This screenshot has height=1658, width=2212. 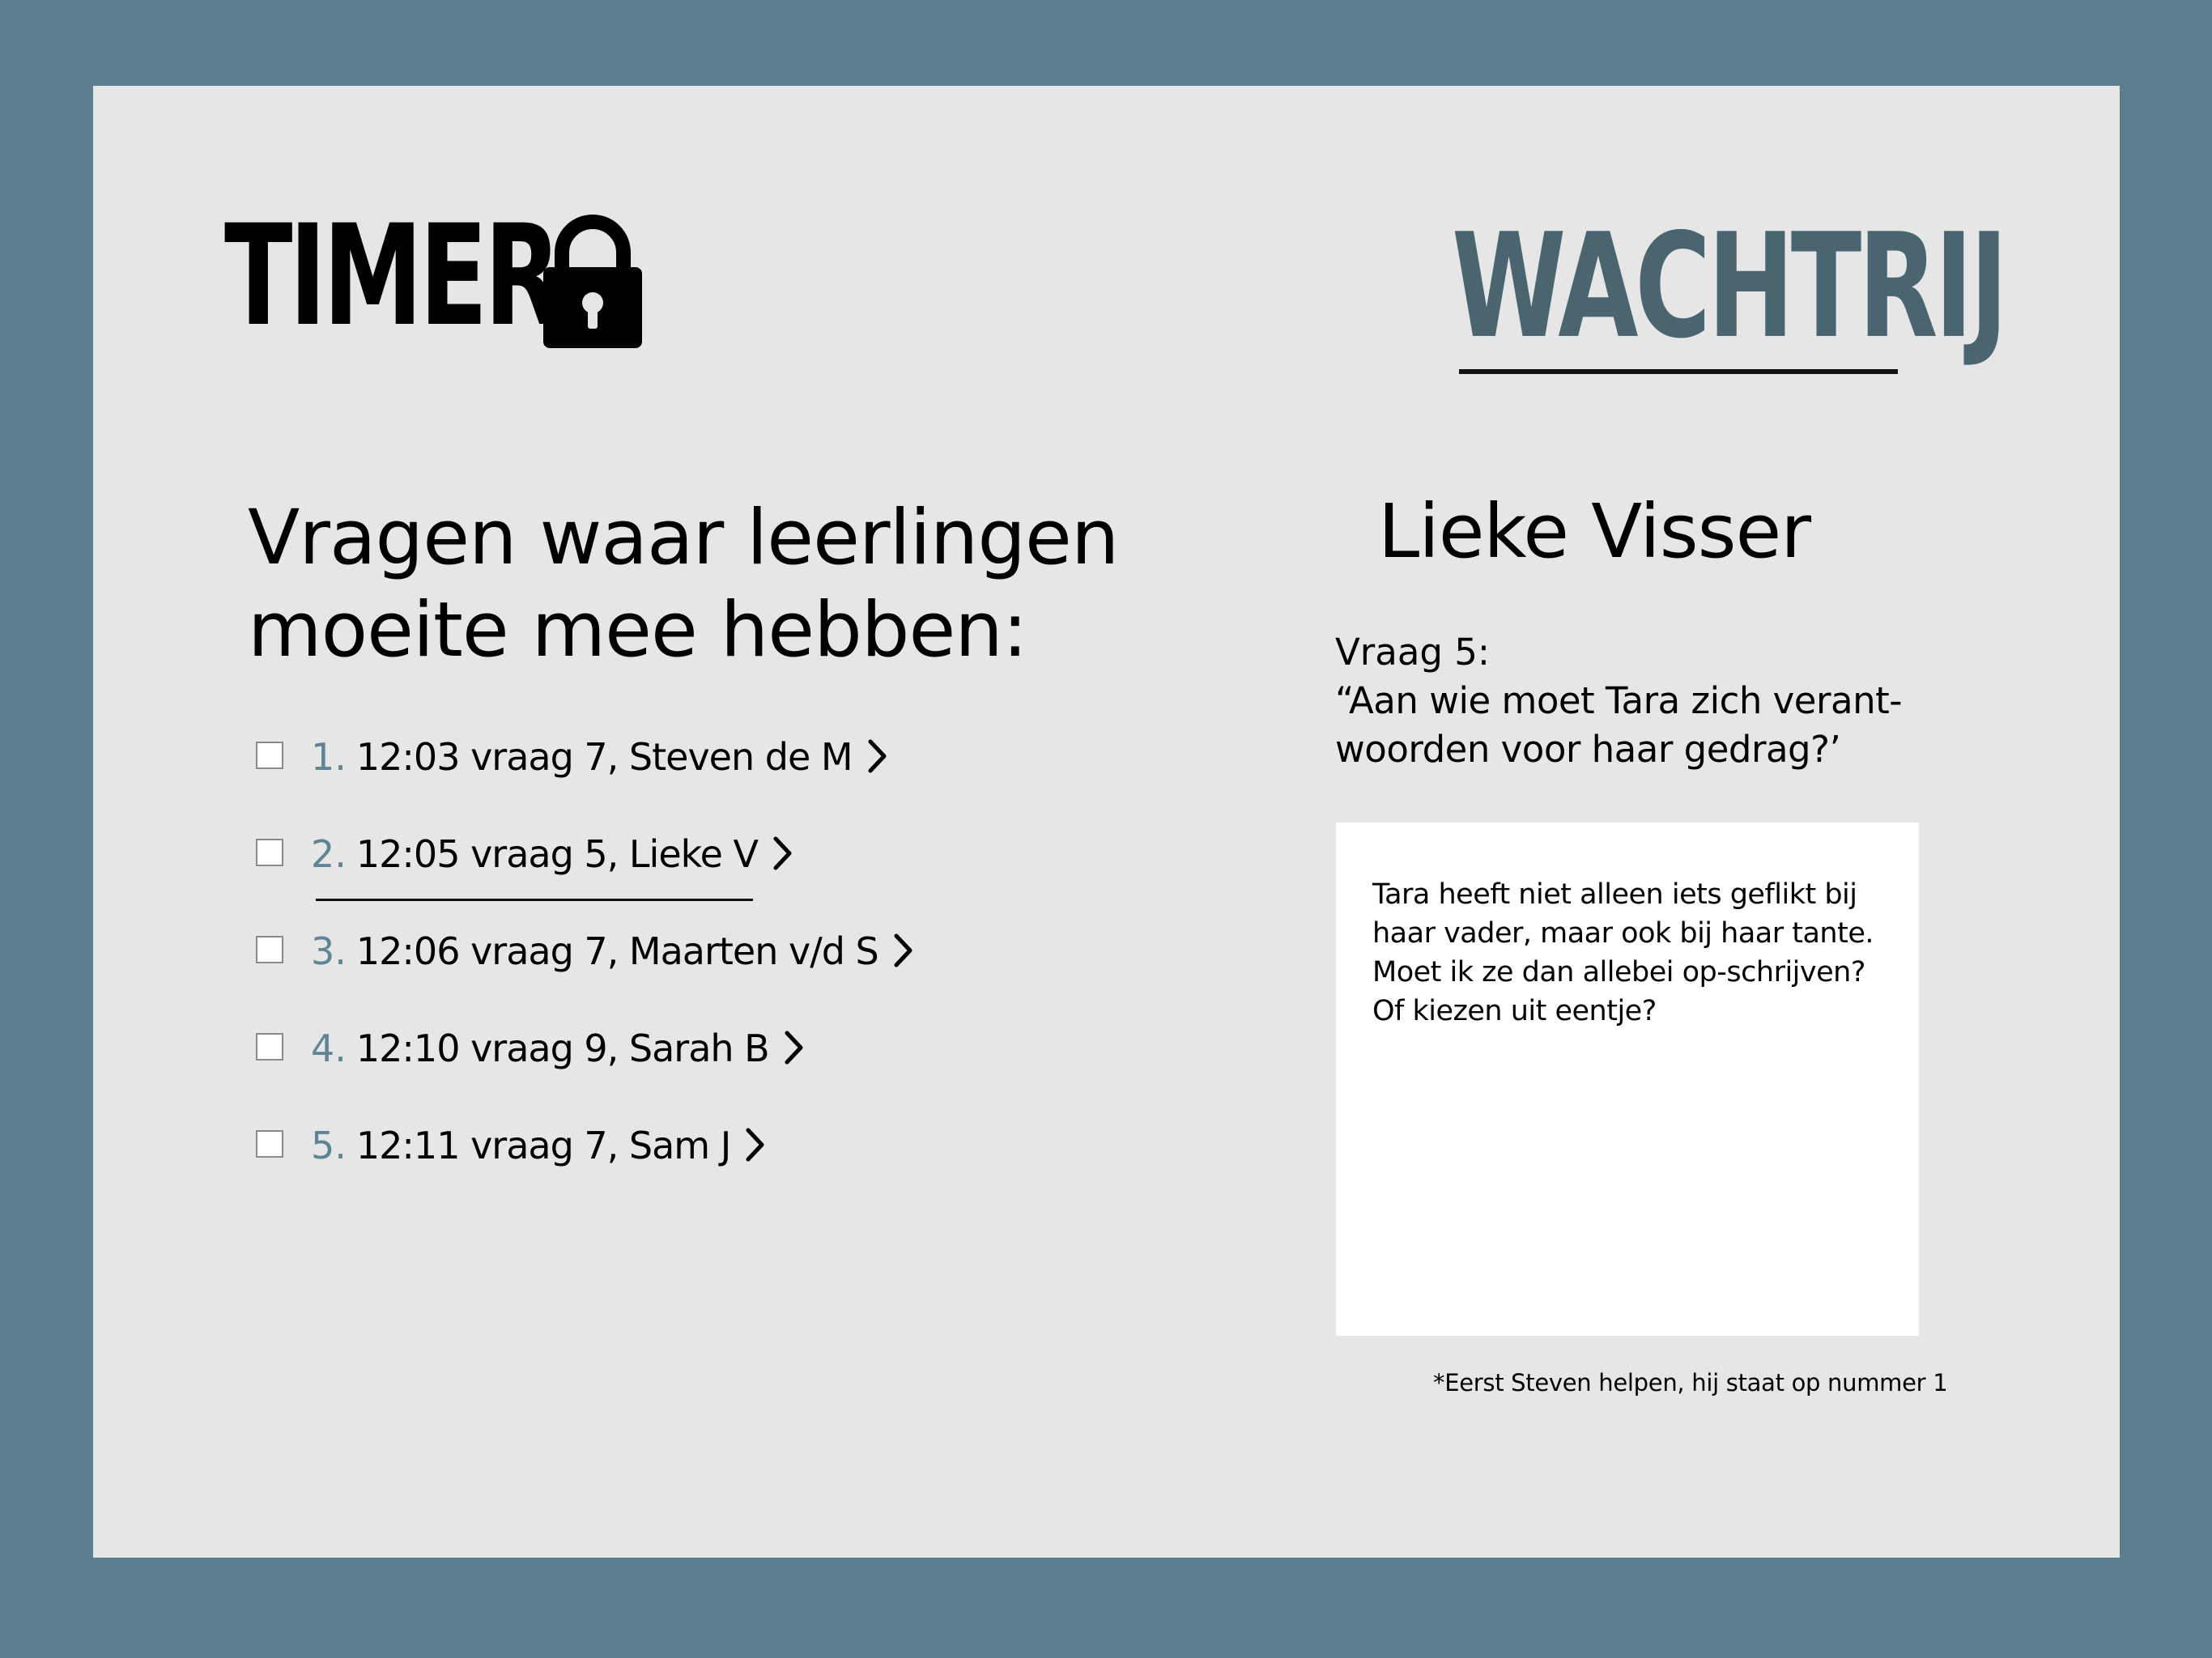 I want to click on student-name: Lieke Visser, so click(x=1595, y=531).